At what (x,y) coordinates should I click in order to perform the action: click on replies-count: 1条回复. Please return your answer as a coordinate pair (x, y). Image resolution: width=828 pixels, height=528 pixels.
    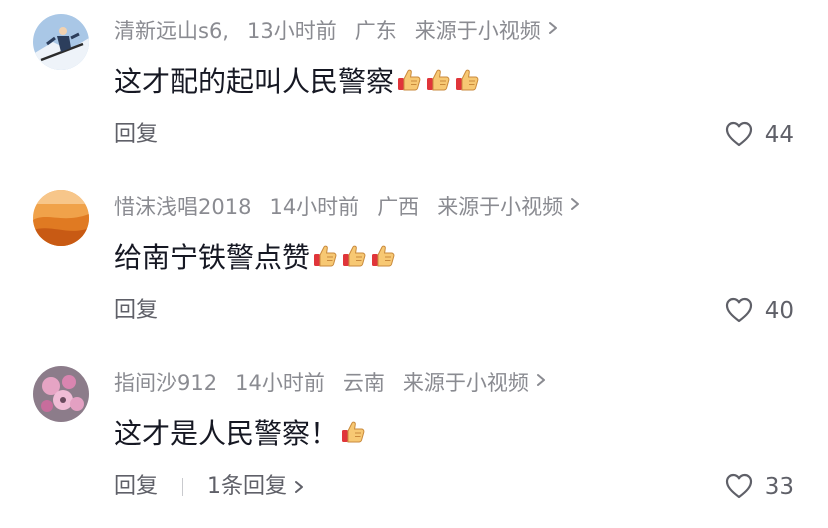
    Looking at the image, I should click on (247, 486).